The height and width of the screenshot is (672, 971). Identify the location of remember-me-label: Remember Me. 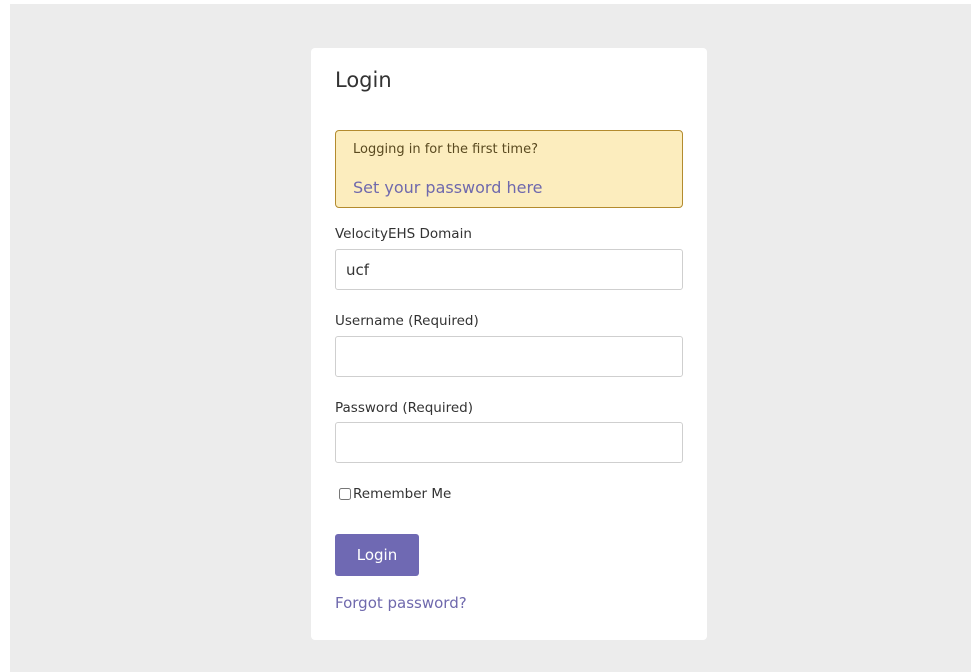
(402, 494).